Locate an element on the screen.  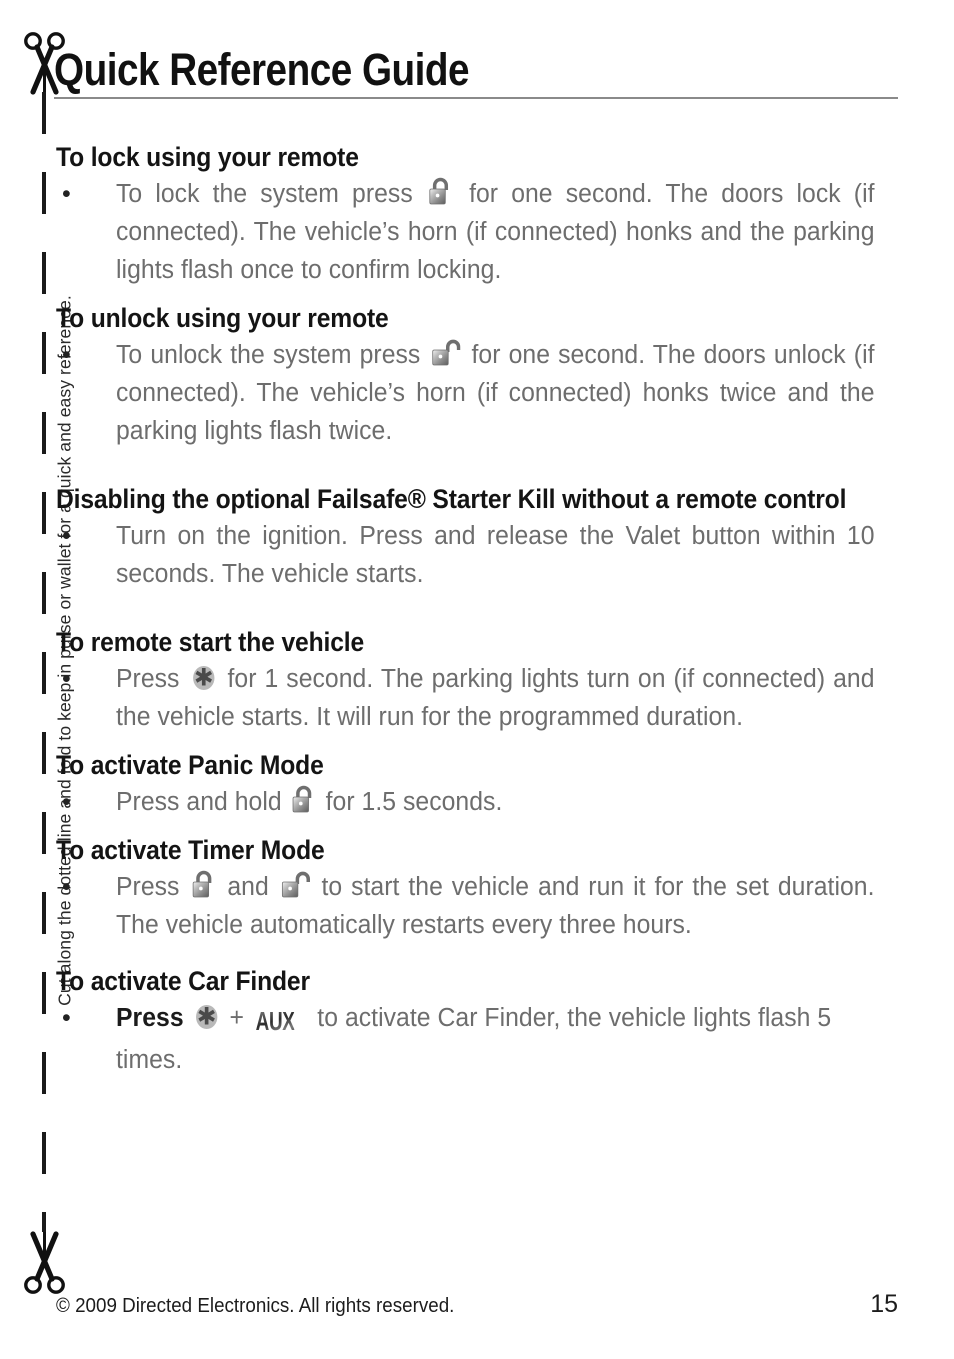
page-number: 15 is located at coordinates (884, 1304).